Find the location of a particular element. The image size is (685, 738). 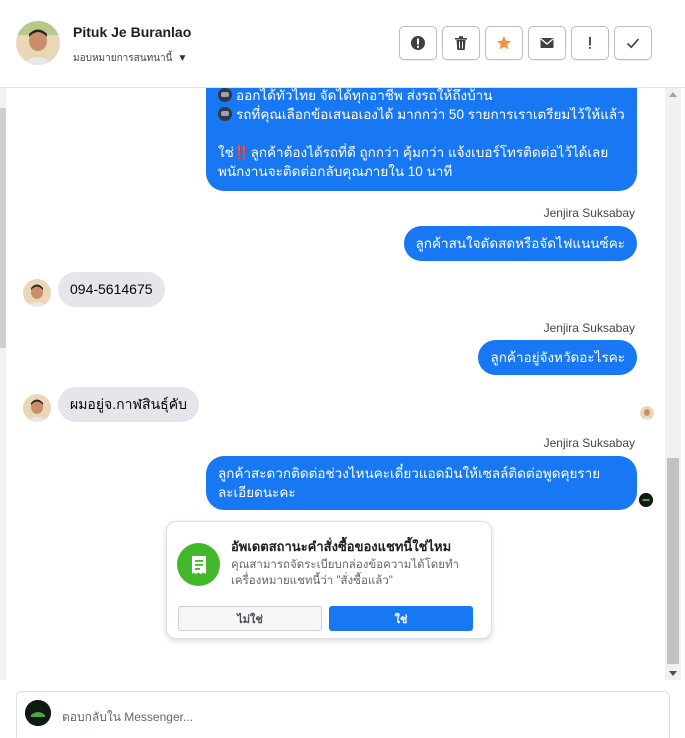

star-button is located at coordinates (504, 43).